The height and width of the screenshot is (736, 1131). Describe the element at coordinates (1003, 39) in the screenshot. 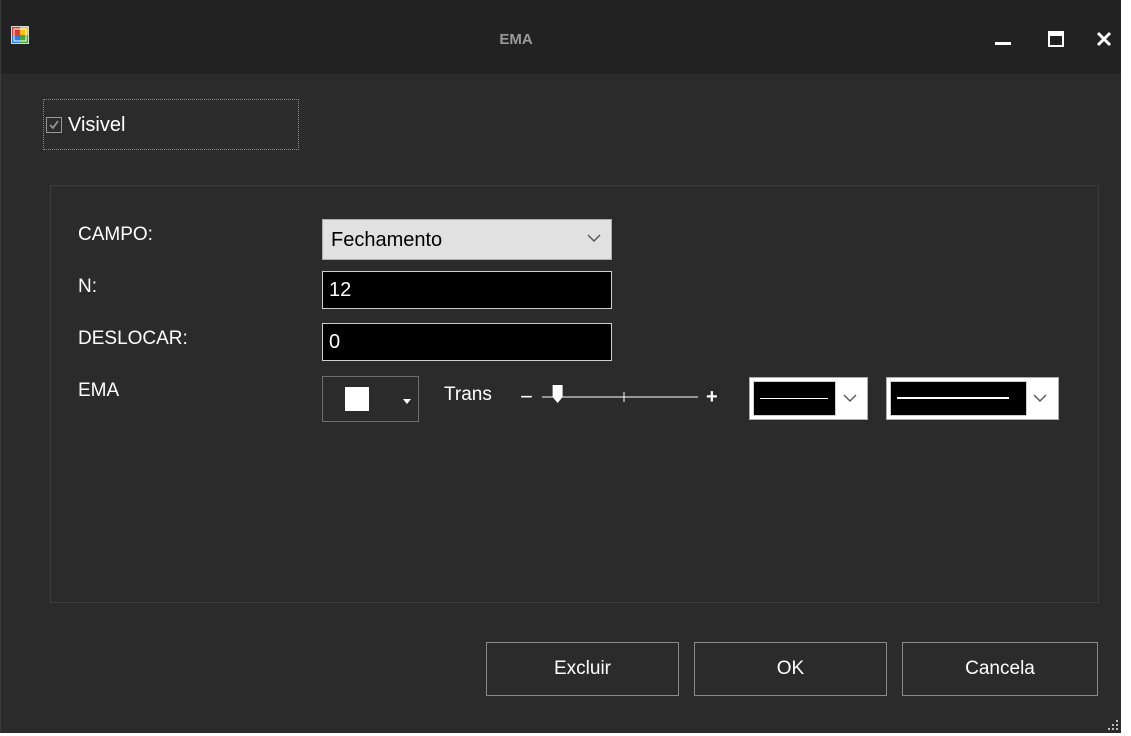

I see `minimize-button` at that location.